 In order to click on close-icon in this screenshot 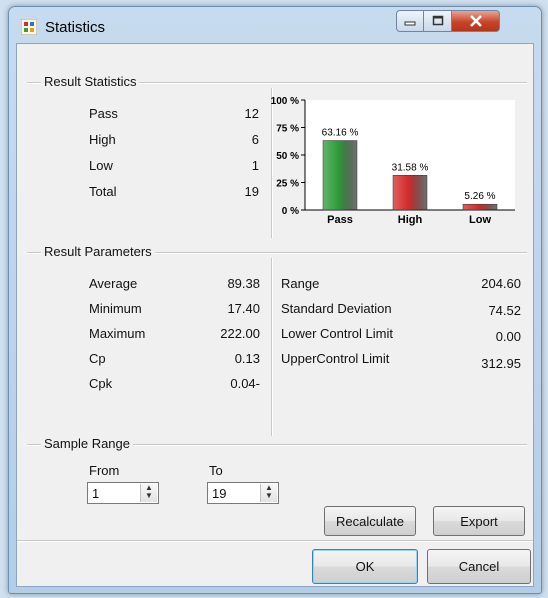, I will do `click(475, 21)`.